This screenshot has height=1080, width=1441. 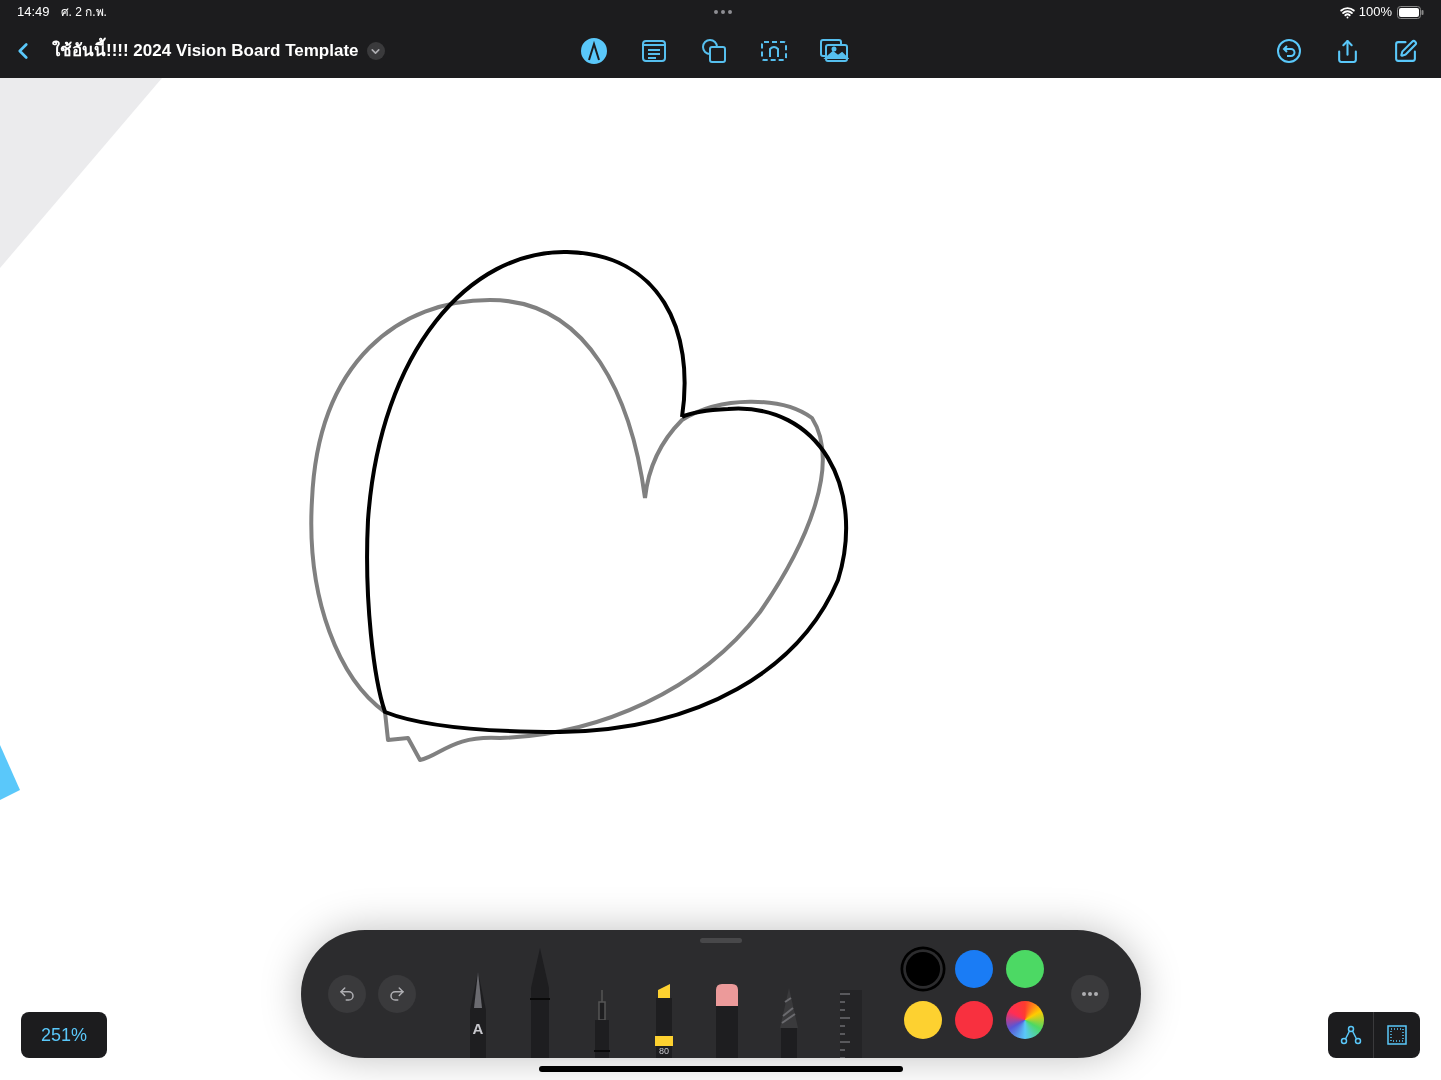 I want to click on wifi-icon, so click(x=1347, y=12).